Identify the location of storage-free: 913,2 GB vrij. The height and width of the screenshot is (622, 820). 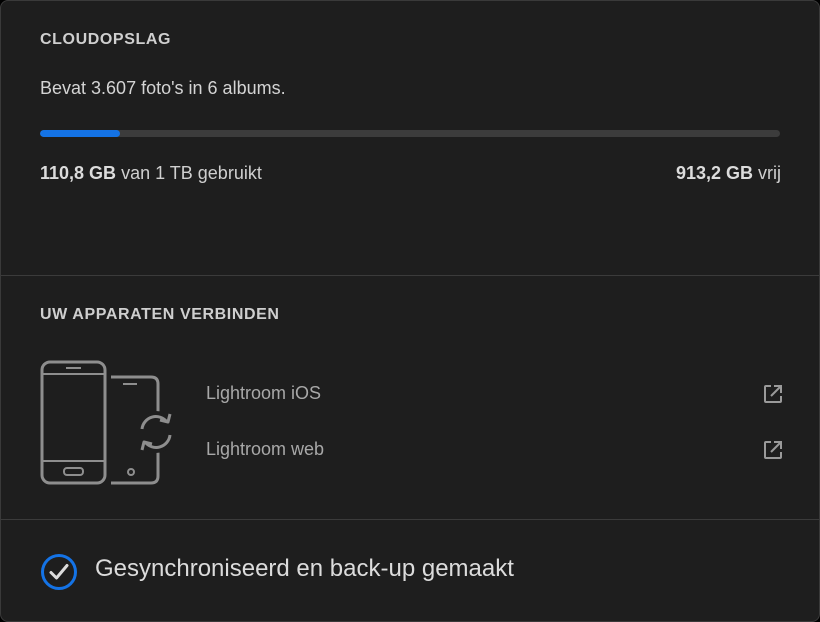
(728, 173).